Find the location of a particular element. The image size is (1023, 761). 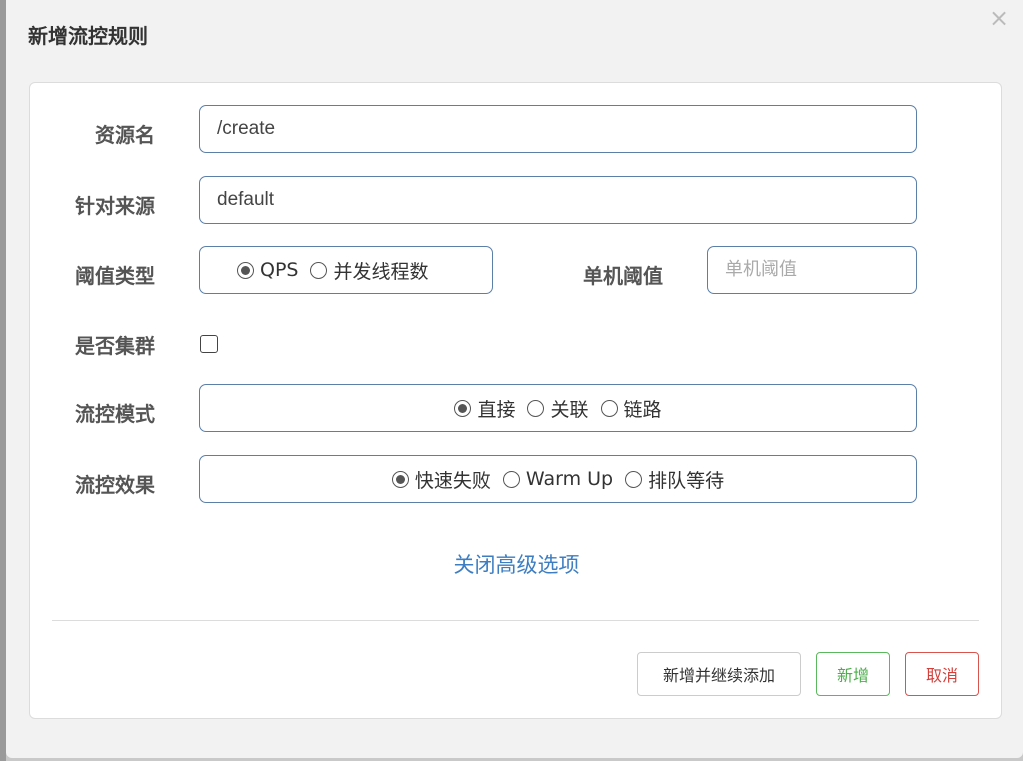

radio-qps-icon is located at coordinates (245, 270).